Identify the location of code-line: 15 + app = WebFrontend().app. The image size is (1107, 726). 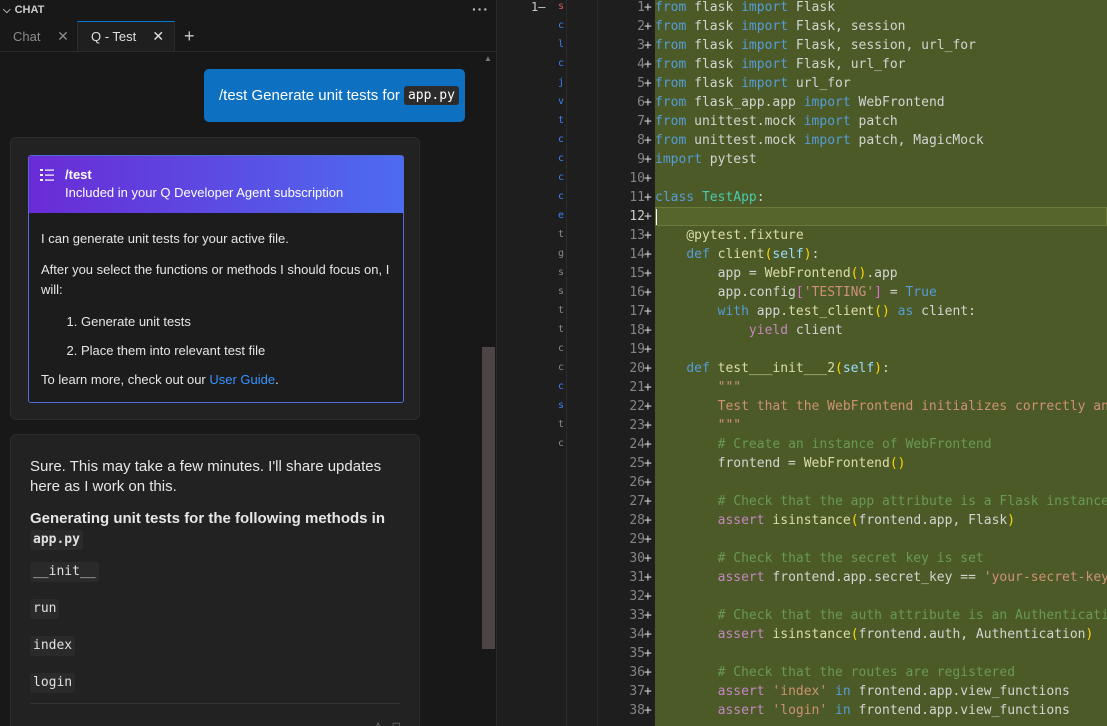
(553, 273).